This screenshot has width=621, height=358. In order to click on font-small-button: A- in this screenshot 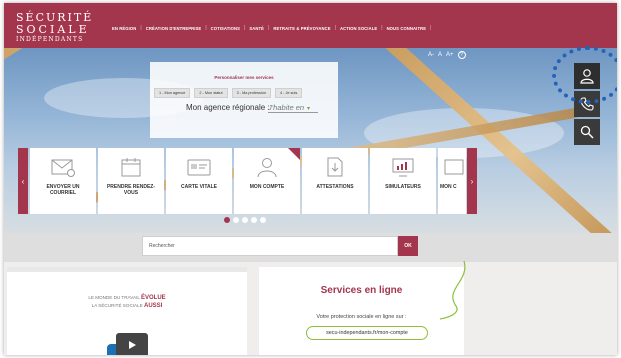, I will do `click(431, 55)`.